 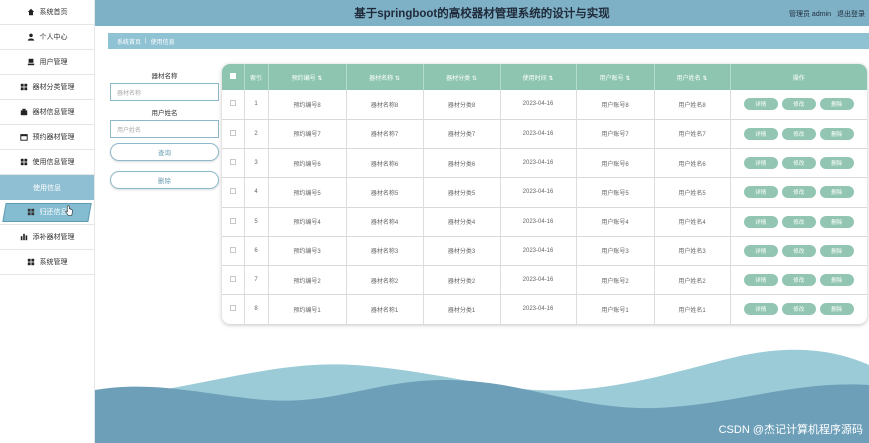 I want to click on sidebar-subitem-usage-info: 使用信息, so click(x=47, y=187).